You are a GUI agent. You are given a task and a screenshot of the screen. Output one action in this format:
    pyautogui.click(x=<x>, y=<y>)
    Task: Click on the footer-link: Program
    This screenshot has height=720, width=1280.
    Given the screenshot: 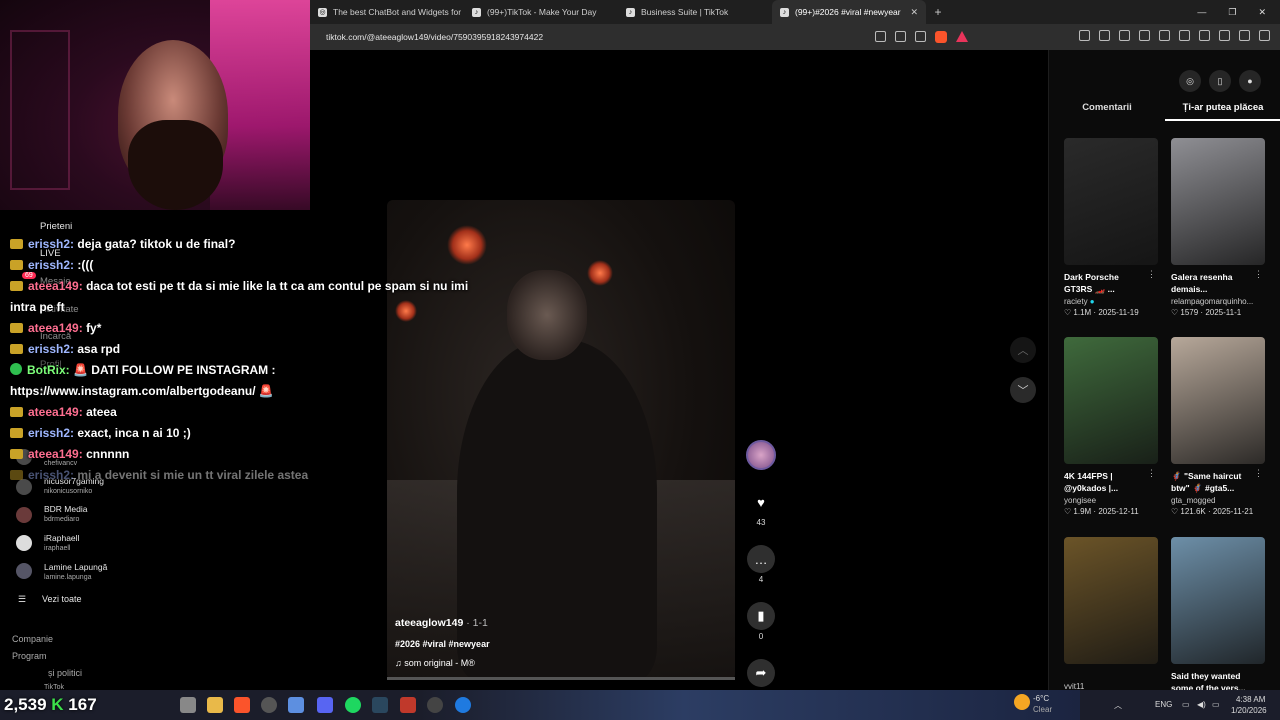 What is the action you would take?
    pyautogui.click(x=29, y=656)
    